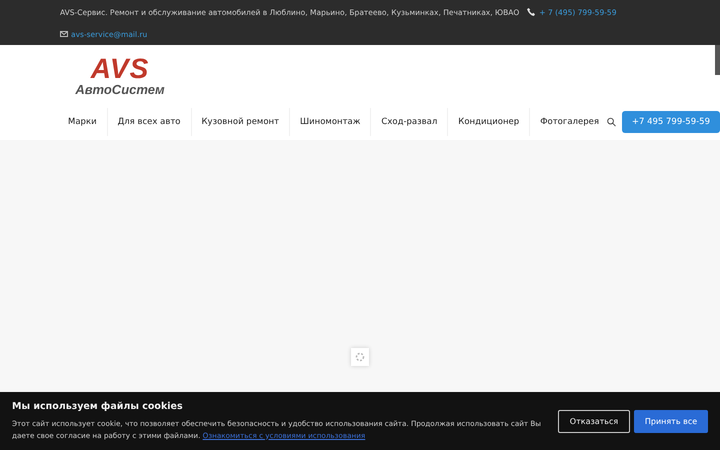  I want to click on nav-item: Кондиционер, so click(488, 122).